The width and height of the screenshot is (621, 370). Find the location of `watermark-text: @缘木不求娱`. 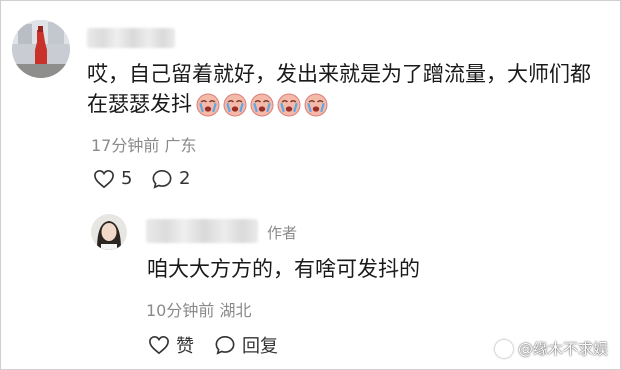

watermark-text: @缘木不求娱 is located at coordinates (562, 349).